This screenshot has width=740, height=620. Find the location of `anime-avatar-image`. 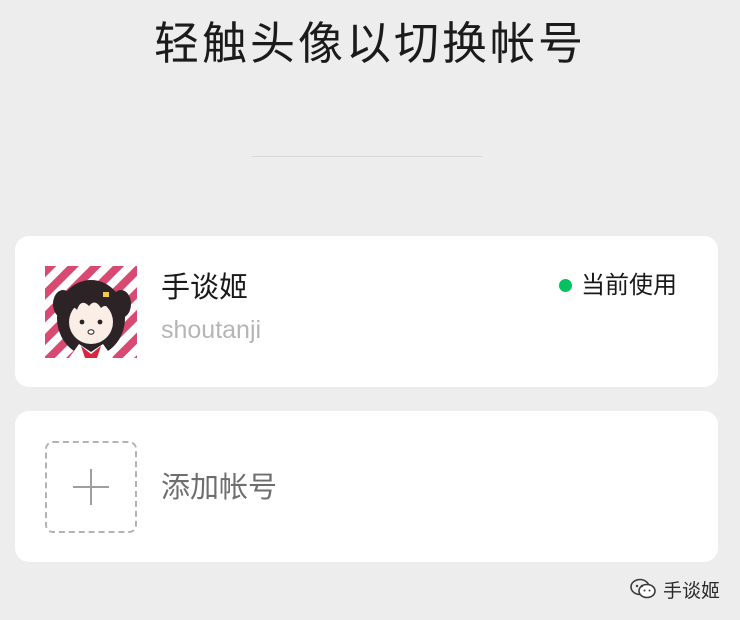

anime-avatar-image is located at coordinates (91, 312).